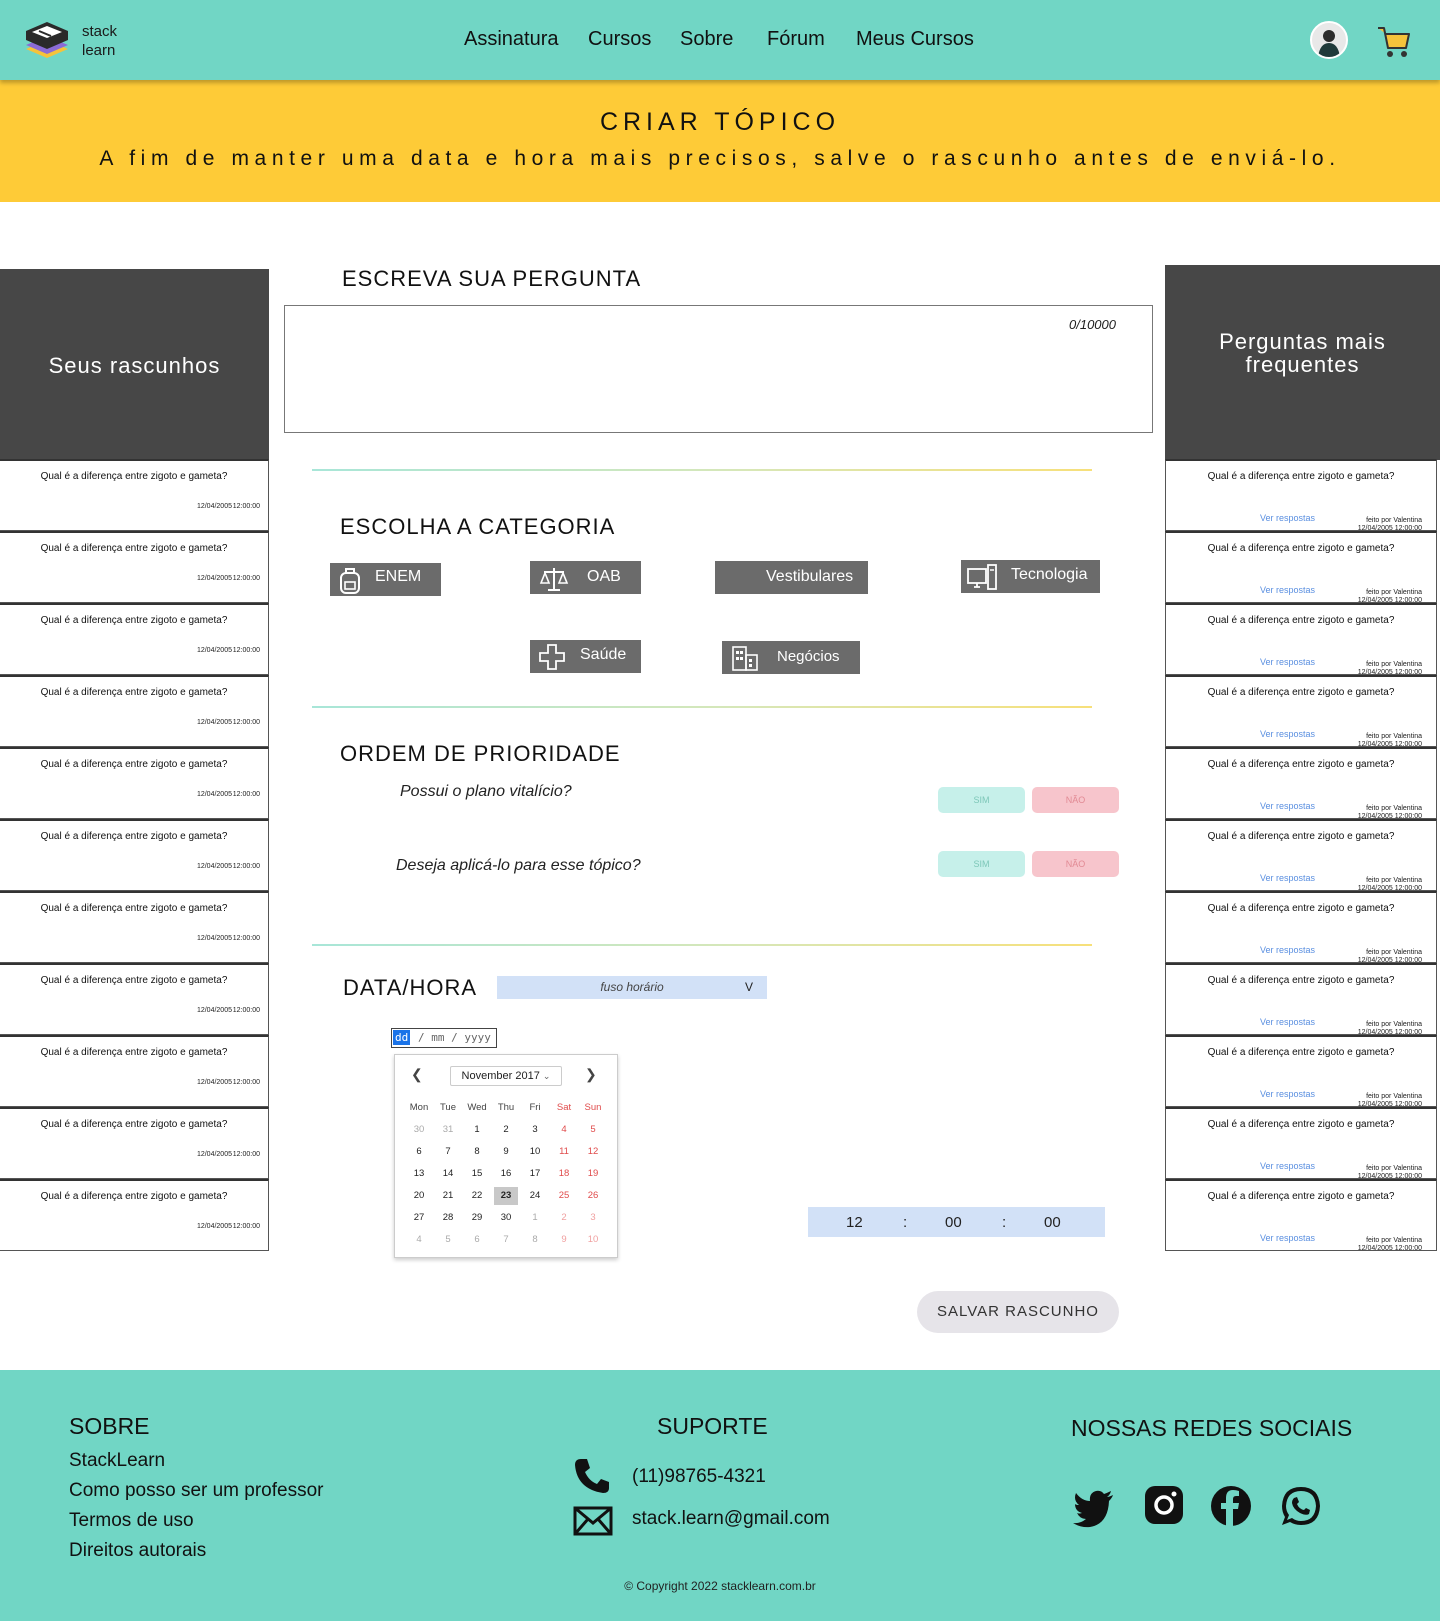 Image resolution: width=1440 pixels, height=1621 pixels. What do you see at coordinates (1075, 800) in the screenshot?
I see `lifetime-plan-no-button: NÃO` at bounding box center [1075, 800].